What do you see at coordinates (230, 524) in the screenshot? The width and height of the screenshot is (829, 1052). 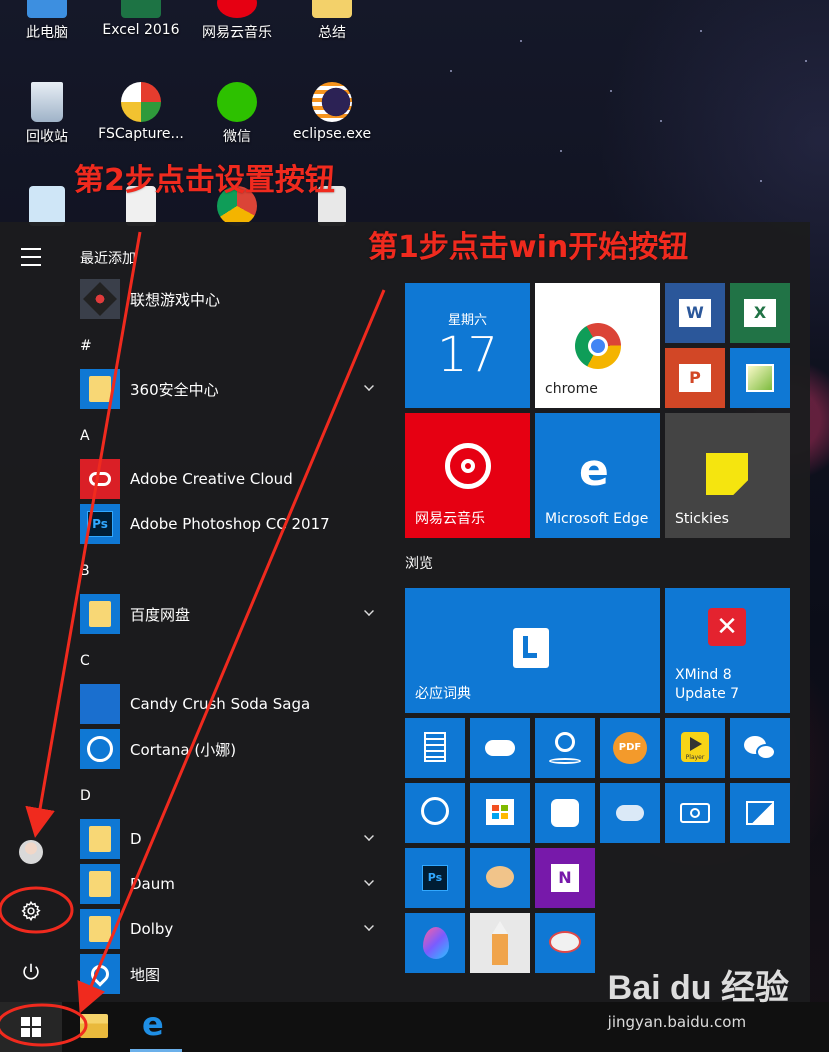 I see `app-item-adobe-photoshop: Ps Adobe Photoshop CC 2017` at bounding box center [230, 524].